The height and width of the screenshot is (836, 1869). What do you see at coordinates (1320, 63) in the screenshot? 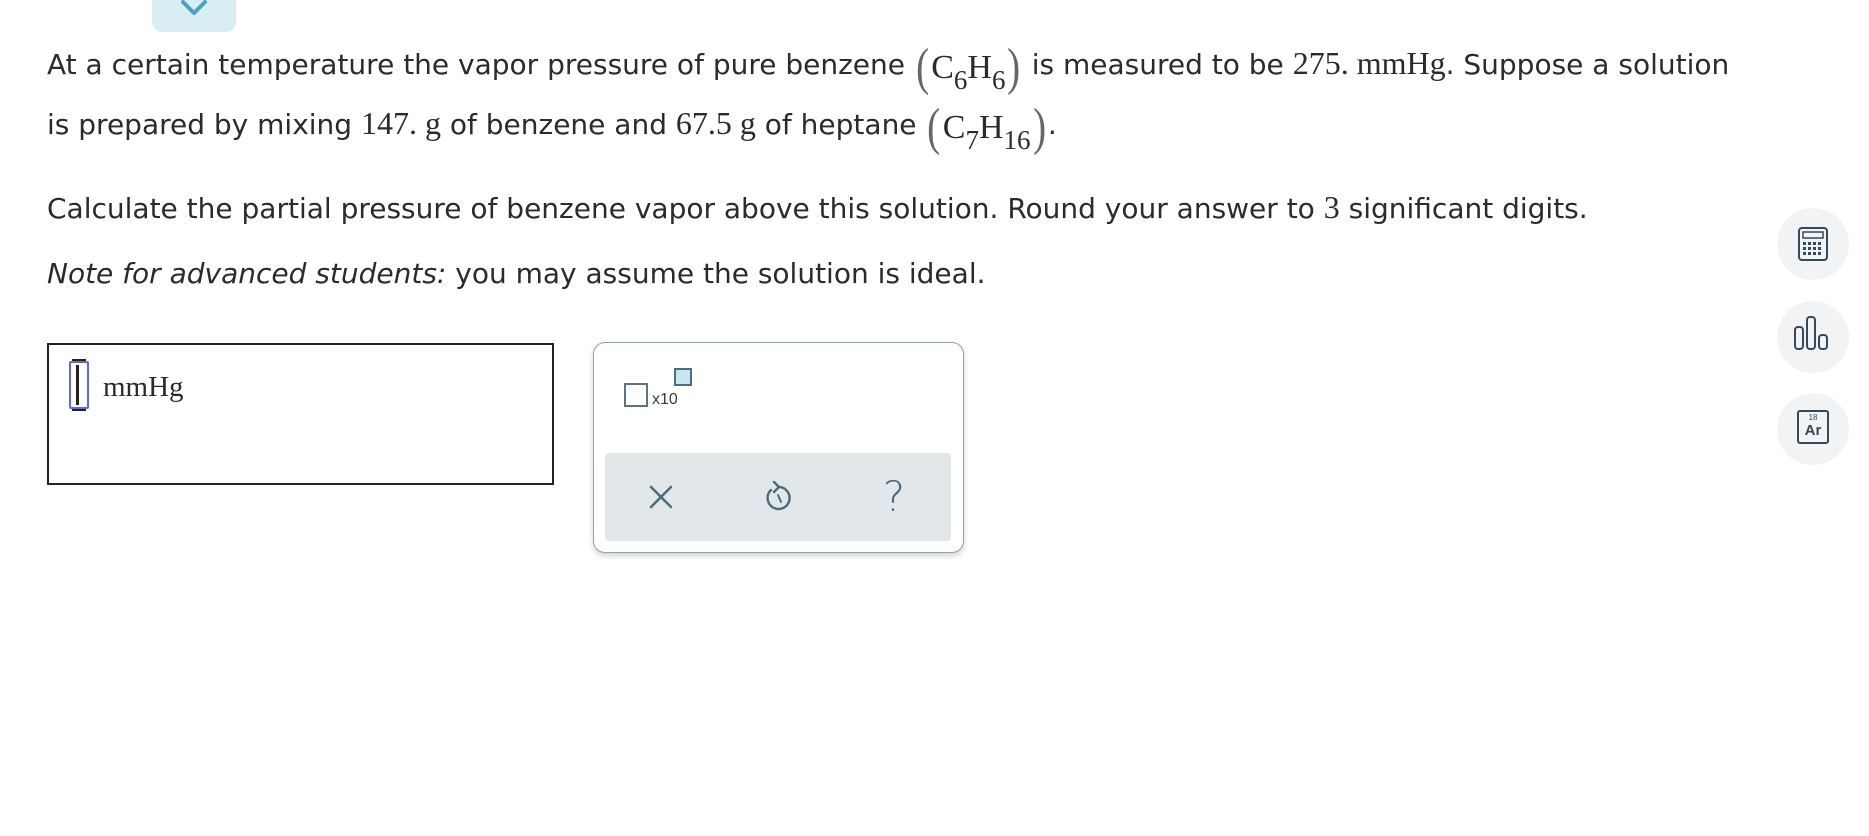
I see `vapor-pressure-value: 275.` at bounding box center [1320, 63].